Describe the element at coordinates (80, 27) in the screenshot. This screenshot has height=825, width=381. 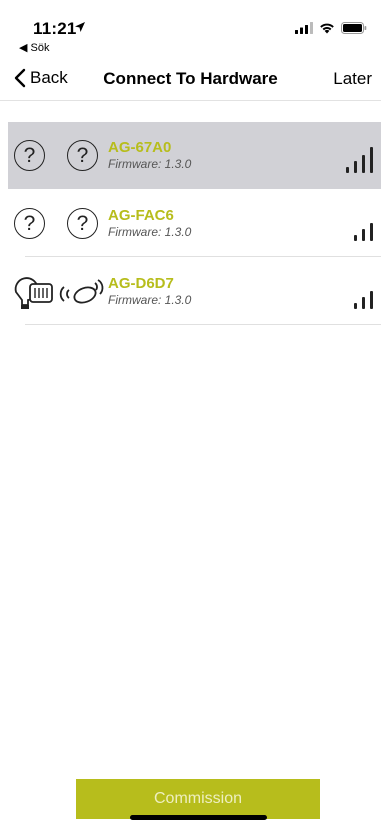
I see `location-arrow-icon` at that location.